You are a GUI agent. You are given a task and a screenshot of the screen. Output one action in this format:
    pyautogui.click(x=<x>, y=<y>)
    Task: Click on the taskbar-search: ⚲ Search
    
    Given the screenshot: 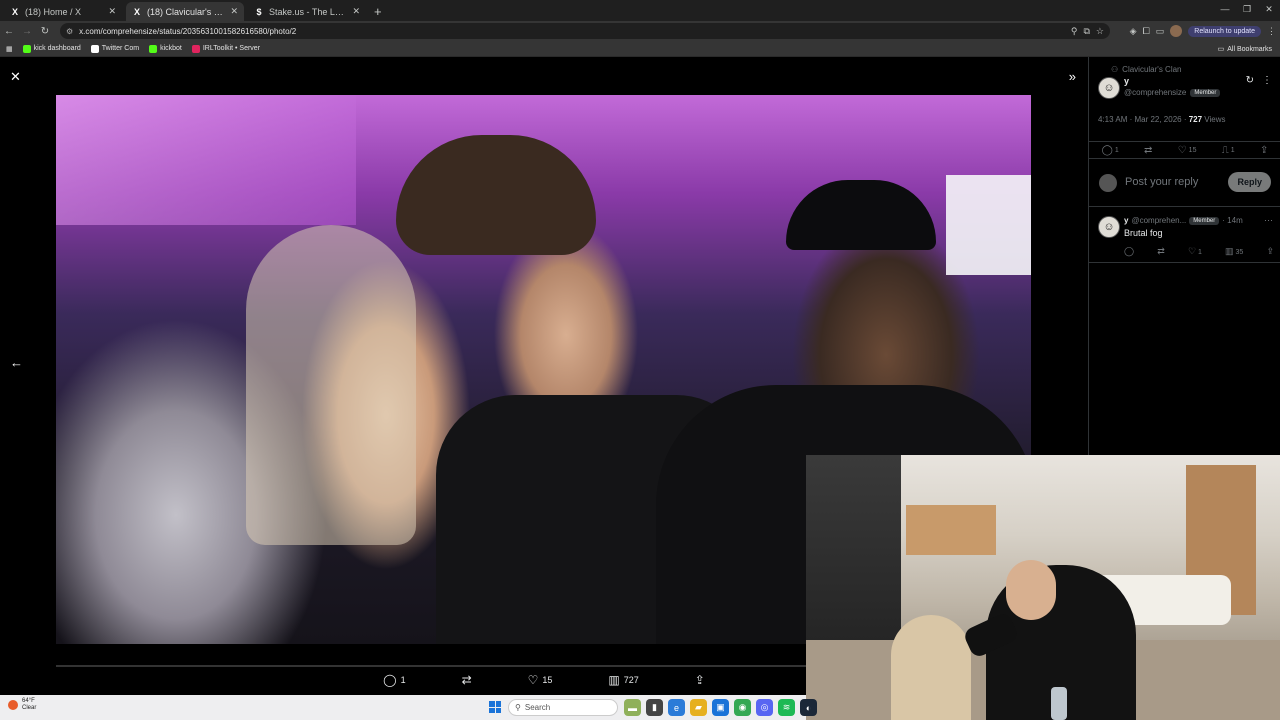 What is the action you would take?
    pyautogui.click(x=563, y=707)
    